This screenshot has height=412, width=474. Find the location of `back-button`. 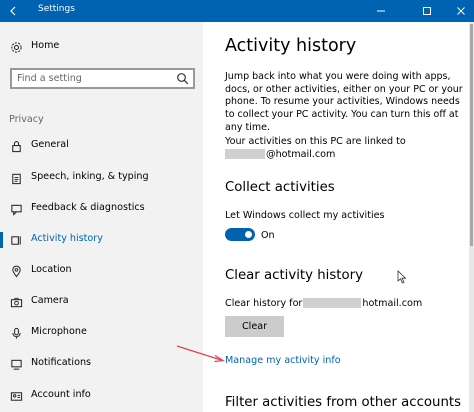

back-button is located at coordinates (13, 11).